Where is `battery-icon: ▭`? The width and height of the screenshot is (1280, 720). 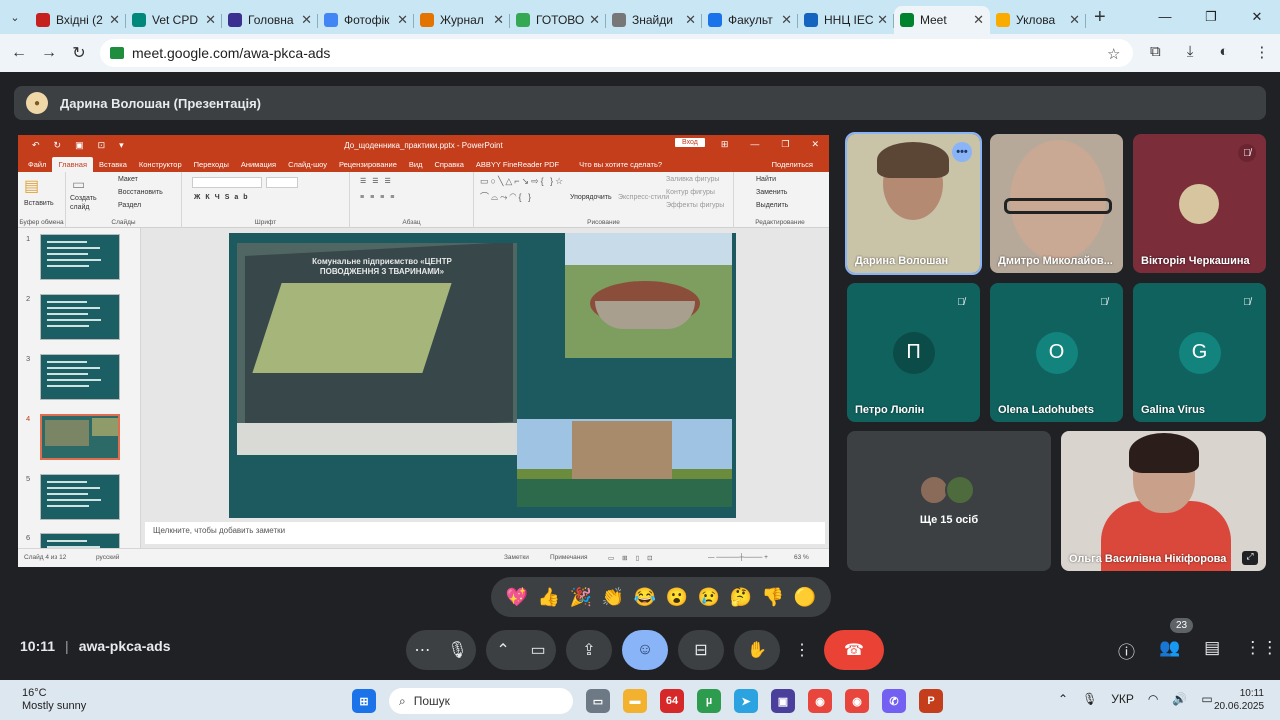 battery-icon: ▭ is located at coordinates (1206, 699).